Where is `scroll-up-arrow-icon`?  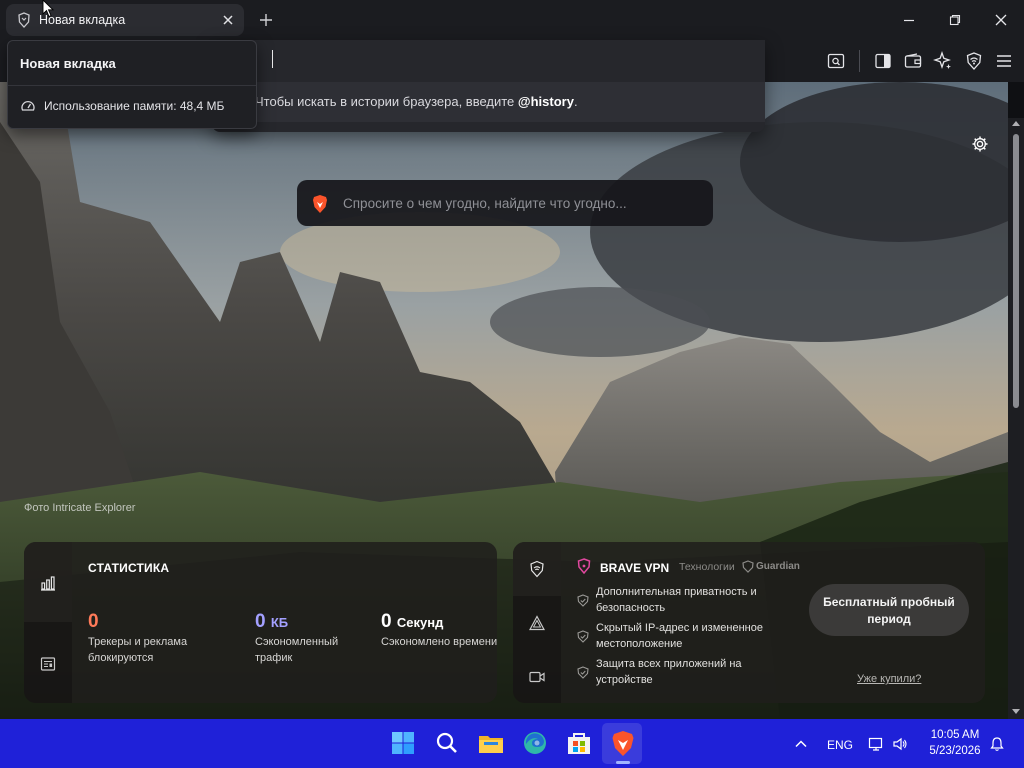 scroll-up-arrow-icon is located at coordinates (1016, 124).